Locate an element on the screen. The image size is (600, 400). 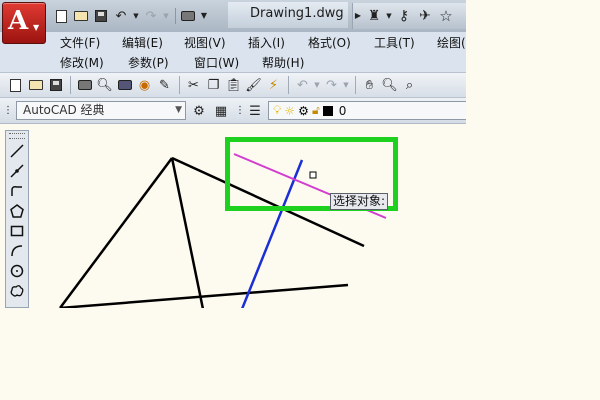
workspace-dropdown: AutoCAD 经典 ▼ is located at coordinates (101, 110).